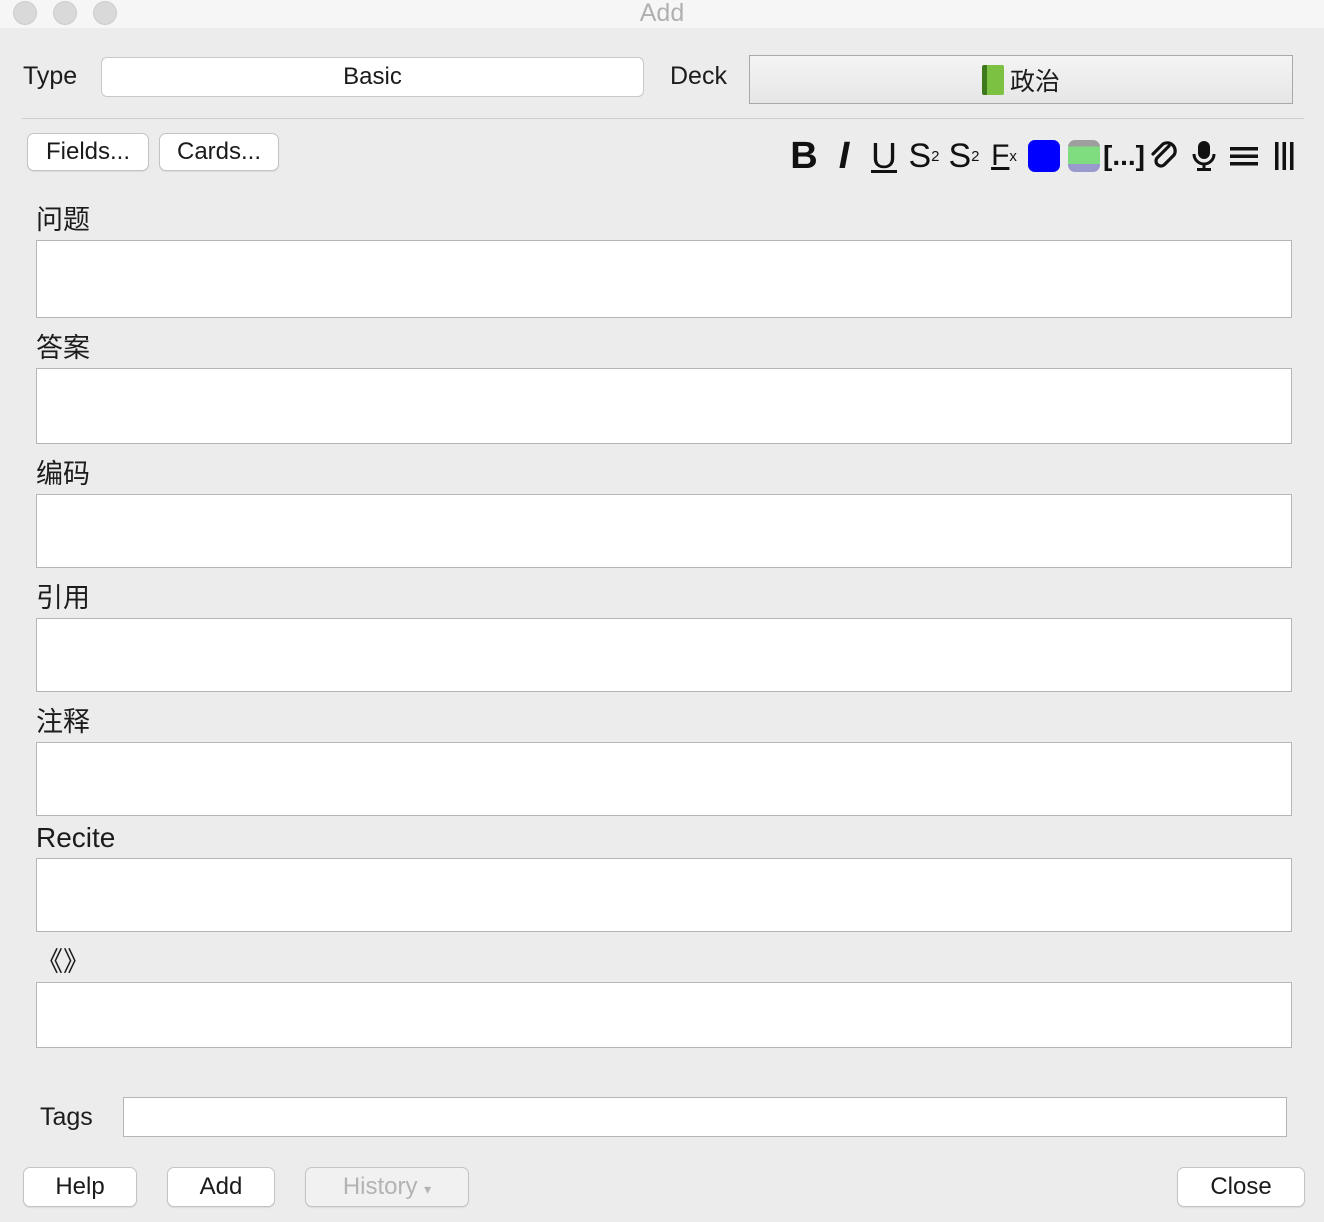 The height and width of the screenshot is (1222, 1324). I want to click on close-button: Close, so click(1241, 1187).